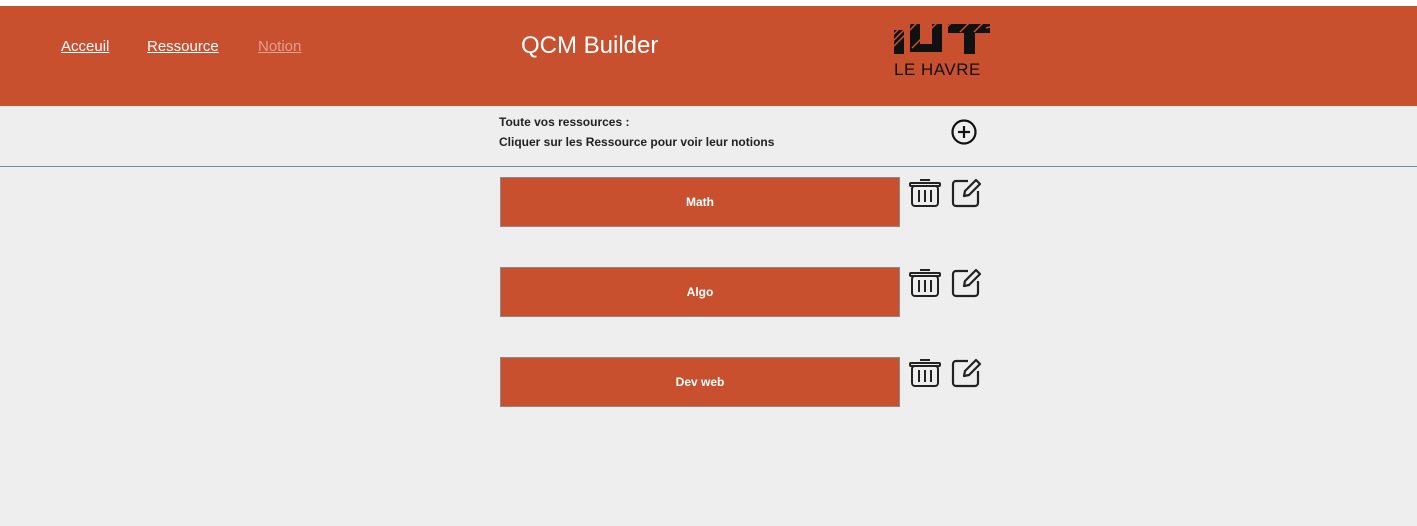  I want to click on resource-row: Algo, so click(745, 292).